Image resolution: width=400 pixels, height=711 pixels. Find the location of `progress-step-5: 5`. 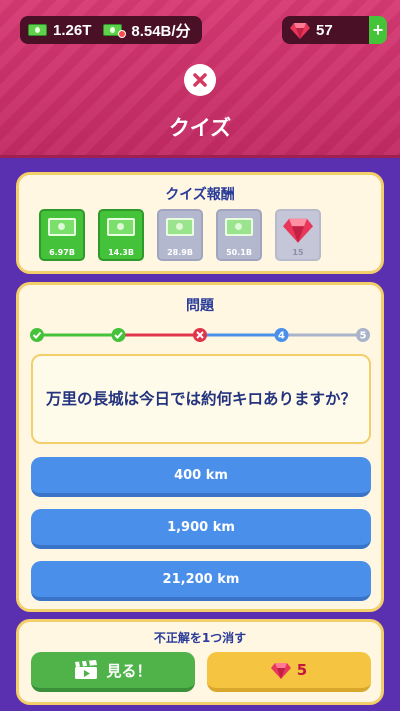

progress-step-5: 5 is located at coordinates (363, 335).